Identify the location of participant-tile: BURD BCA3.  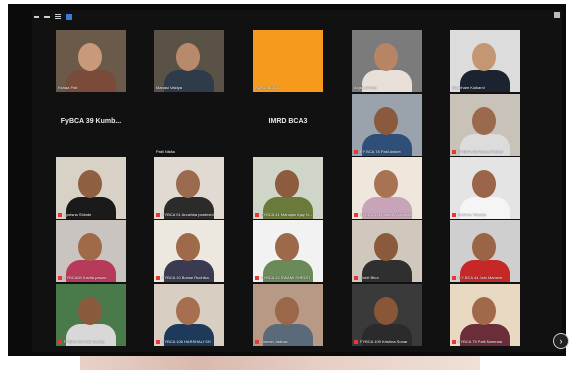
(288, 61).